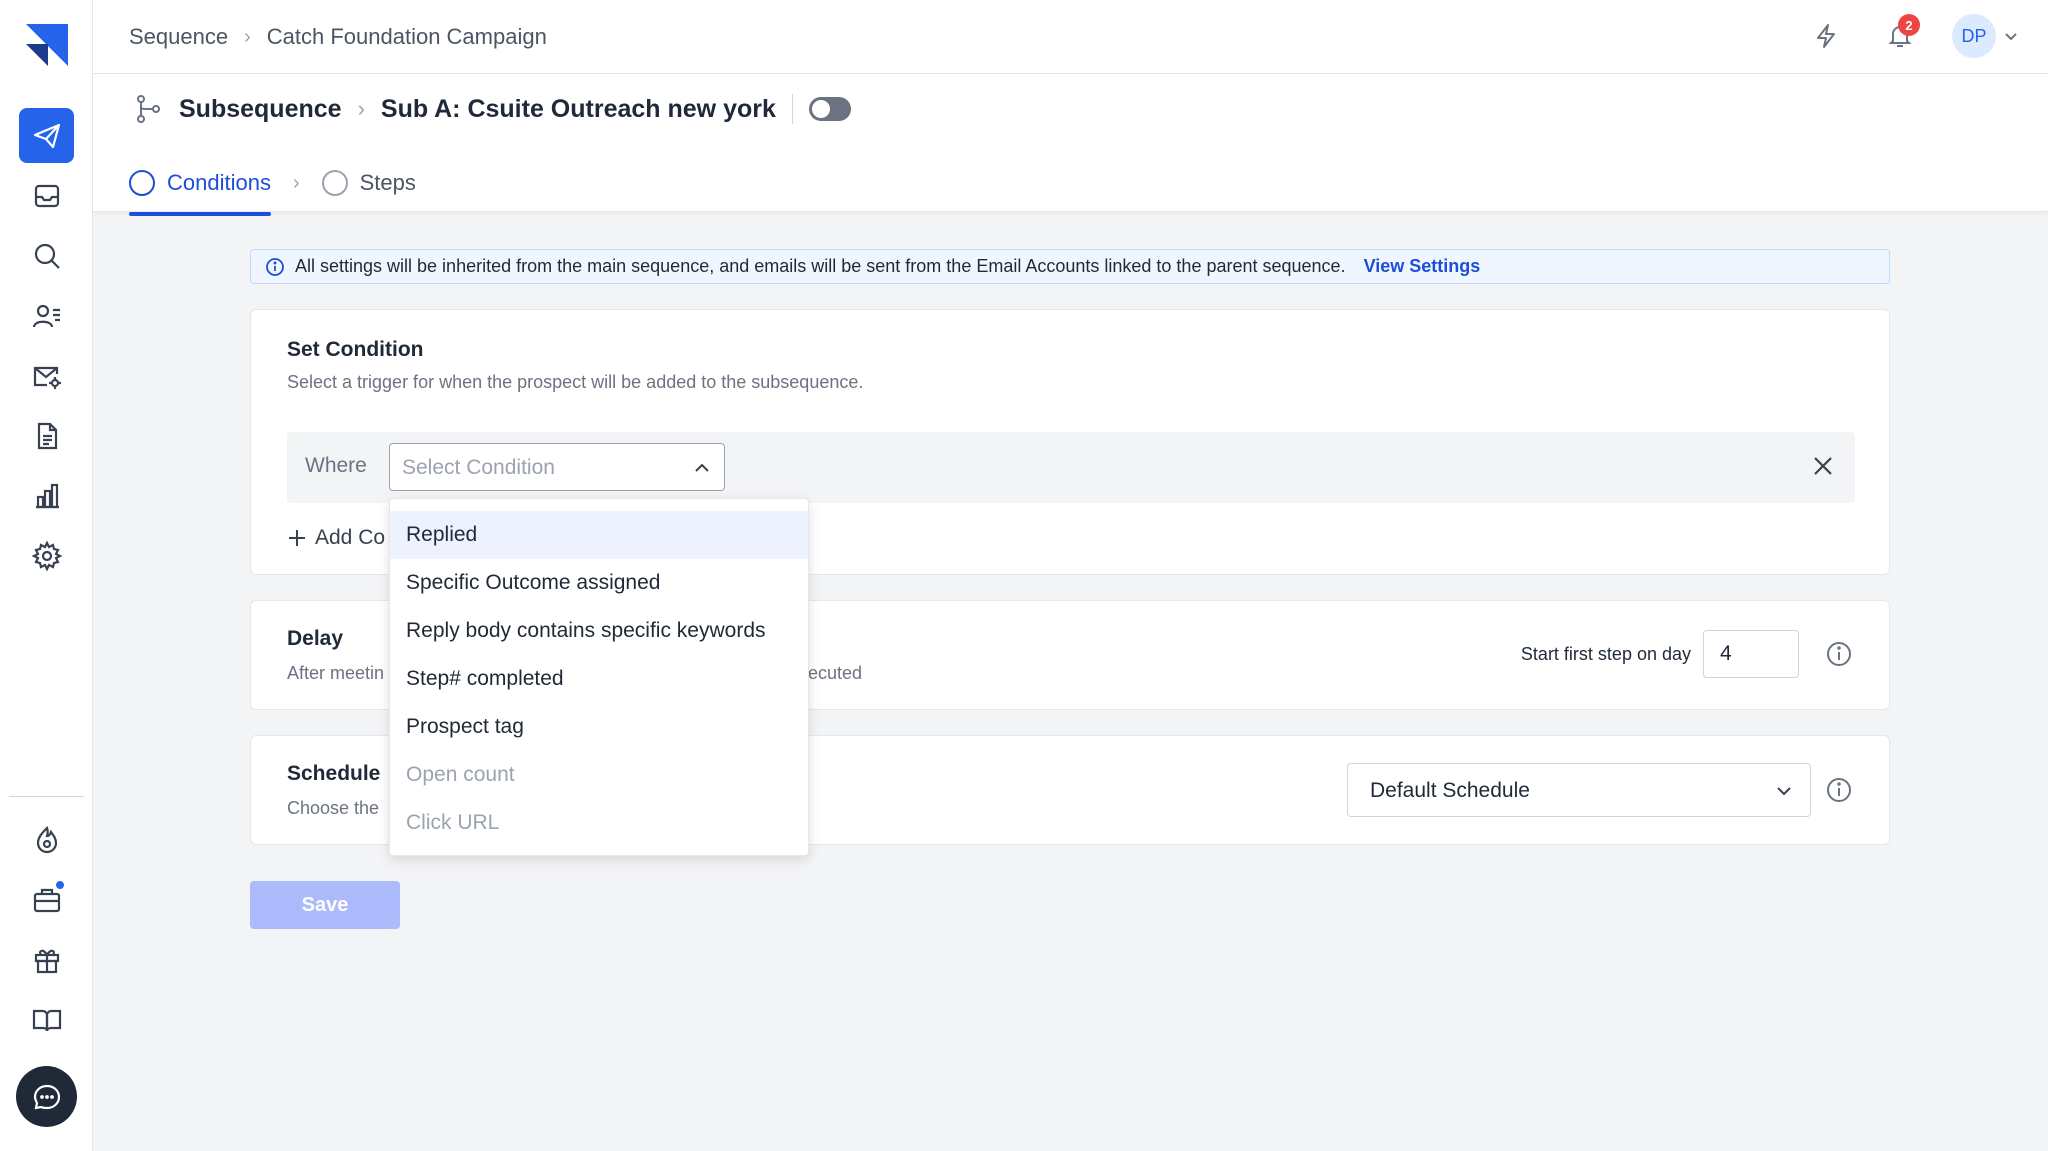  Describe the element at coordinates (46, 796) in the screenshot. I see `sidebar-divider` at that location.